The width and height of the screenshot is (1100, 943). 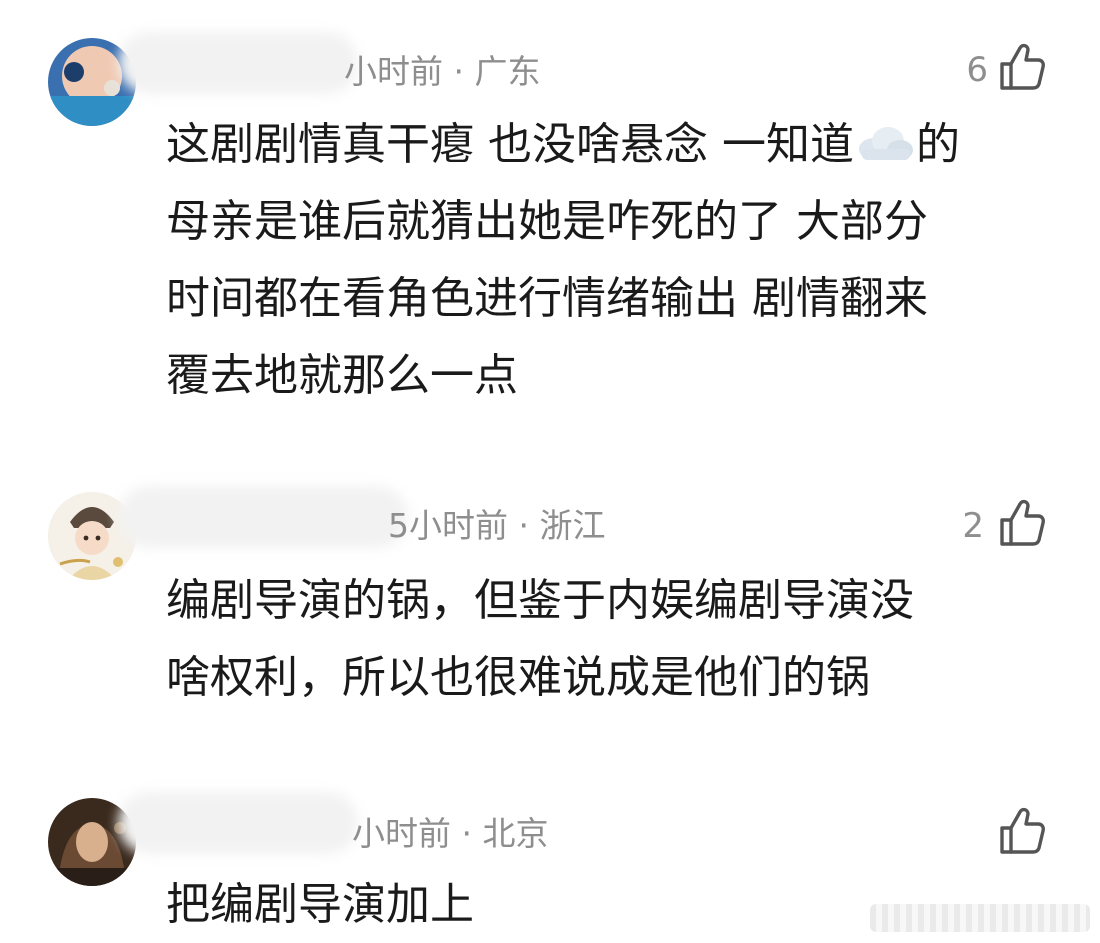 I want to click on comment-line: 编剧导演的锅，但鉴于内娱编剧导演没, so click(x=540, y=600).